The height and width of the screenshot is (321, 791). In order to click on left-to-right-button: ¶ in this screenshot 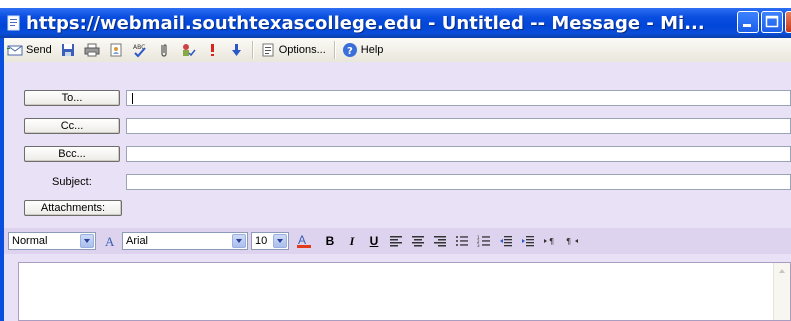, I will do `click(550, 241)`.